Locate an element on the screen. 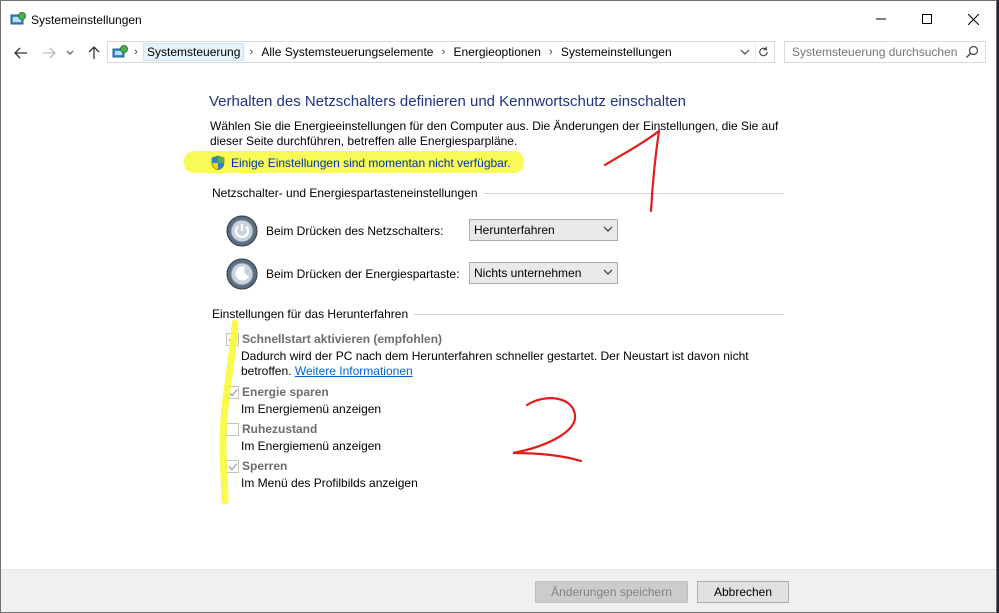  lock-checkbox is located at coordinates (232, 466).